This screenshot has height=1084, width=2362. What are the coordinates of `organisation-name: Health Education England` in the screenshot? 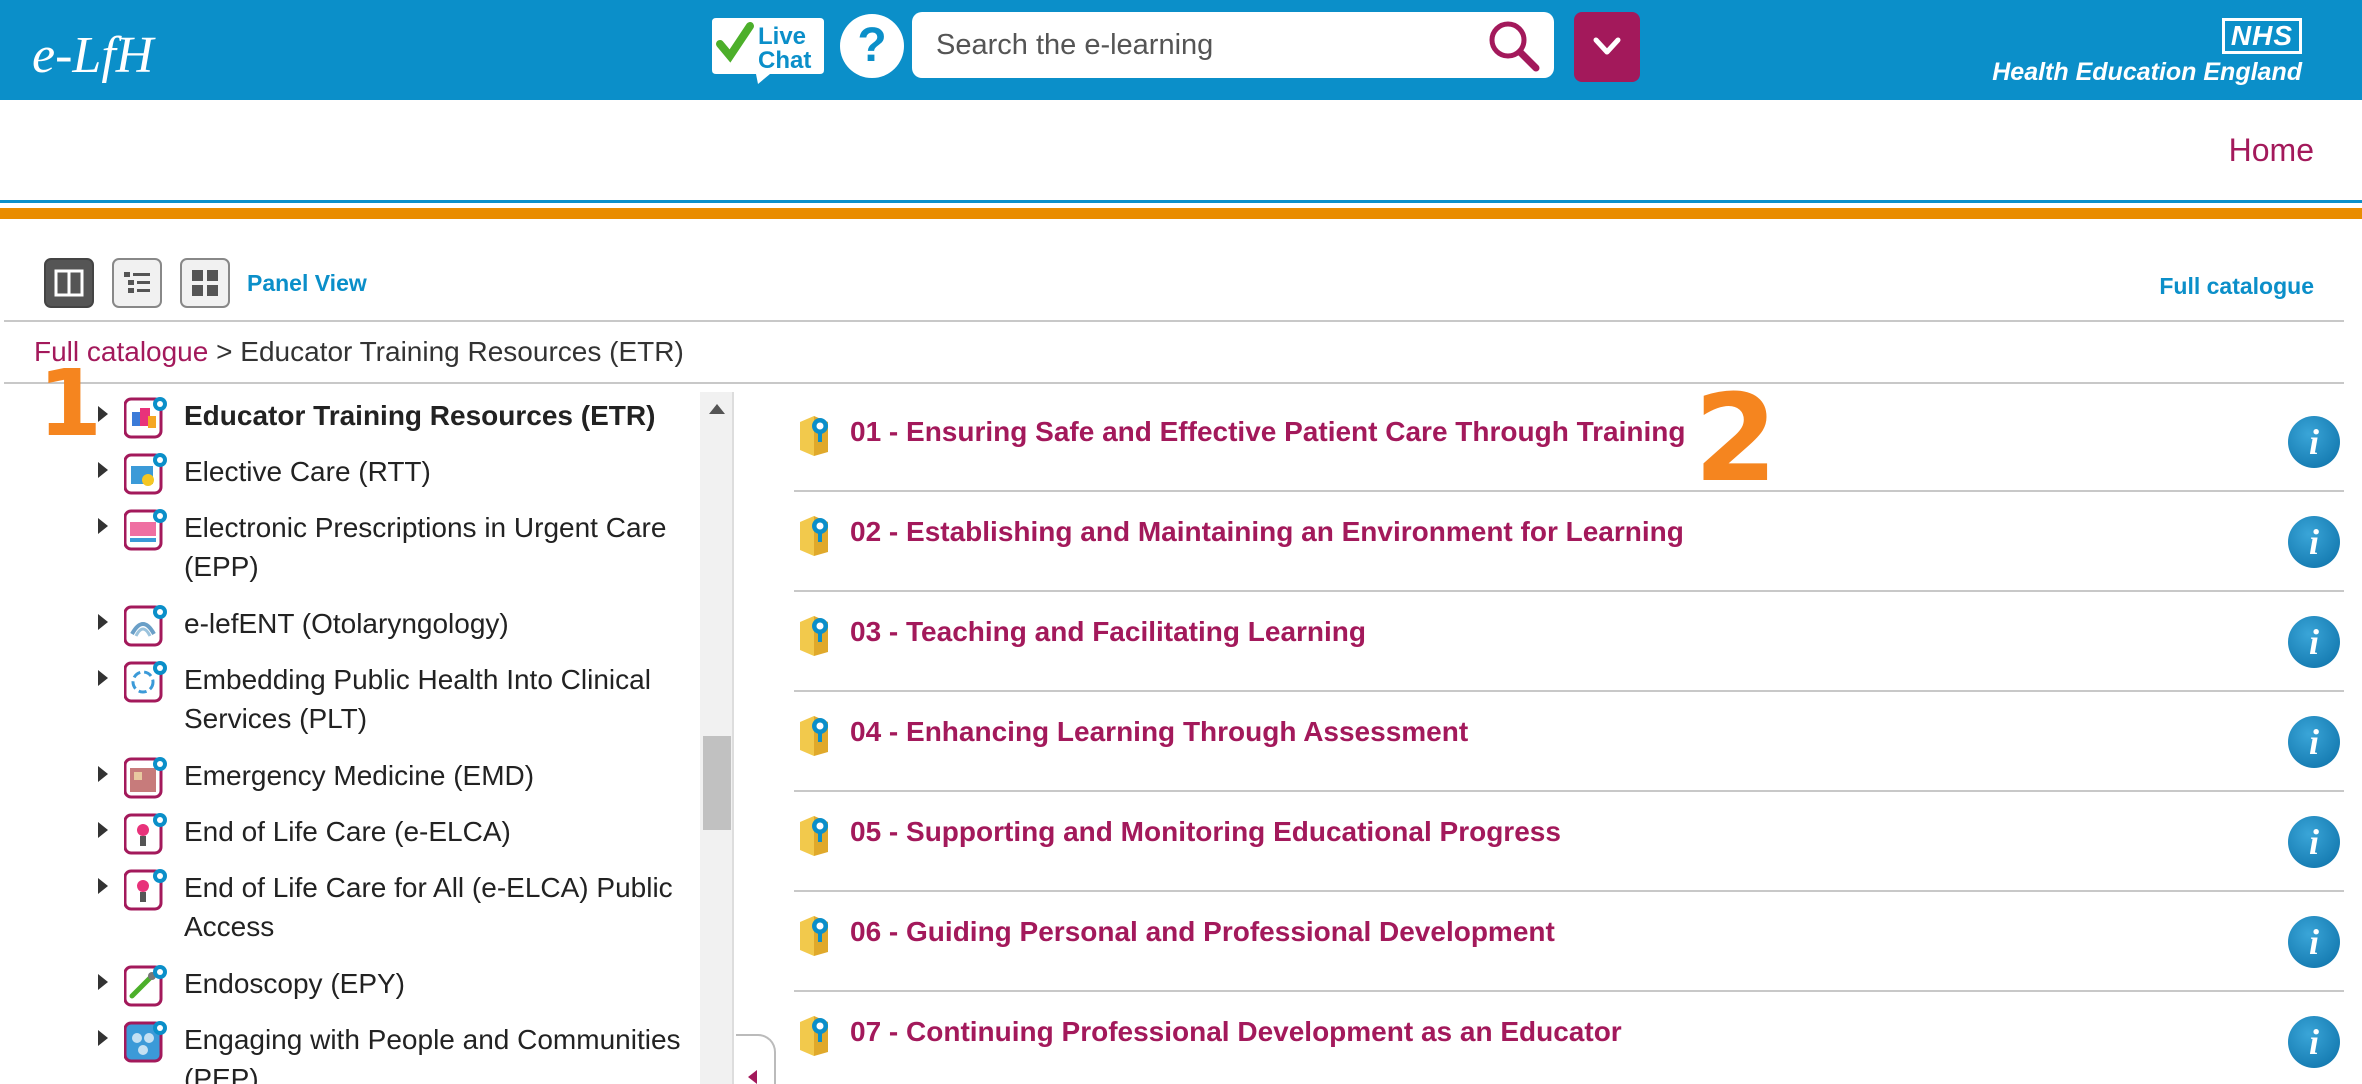 It's located at (2147, 72).